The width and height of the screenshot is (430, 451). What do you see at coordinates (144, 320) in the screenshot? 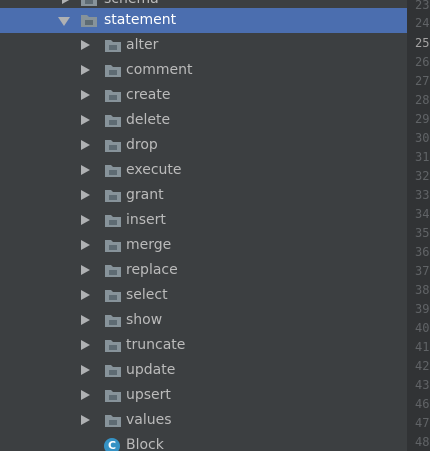
I see `tree-item-label: show` at bounding box center [144, 320].